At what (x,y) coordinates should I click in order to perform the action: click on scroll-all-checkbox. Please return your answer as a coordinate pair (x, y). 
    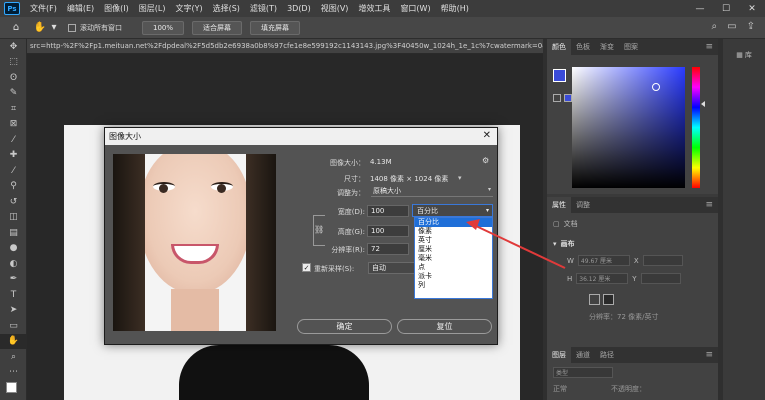
    Looking at the image, I should click on (72, 27).